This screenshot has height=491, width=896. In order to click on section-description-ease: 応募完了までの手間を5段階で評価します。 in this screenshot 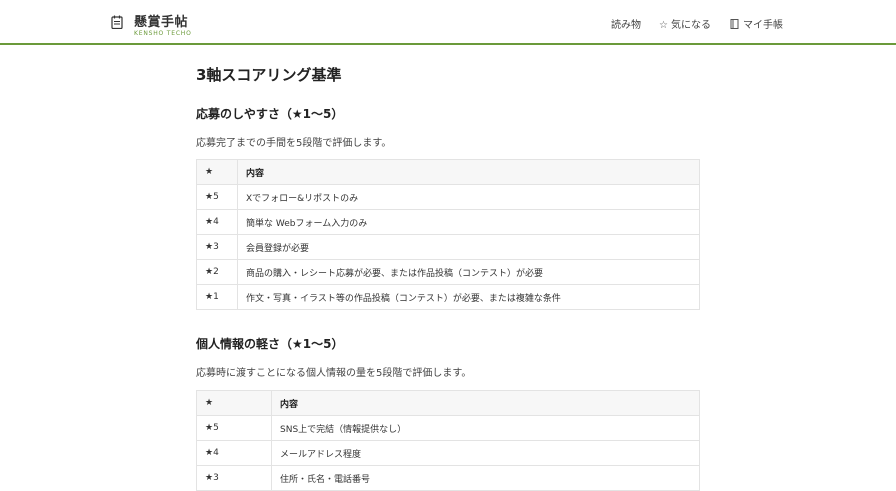, I will do `click(294, 143)`.